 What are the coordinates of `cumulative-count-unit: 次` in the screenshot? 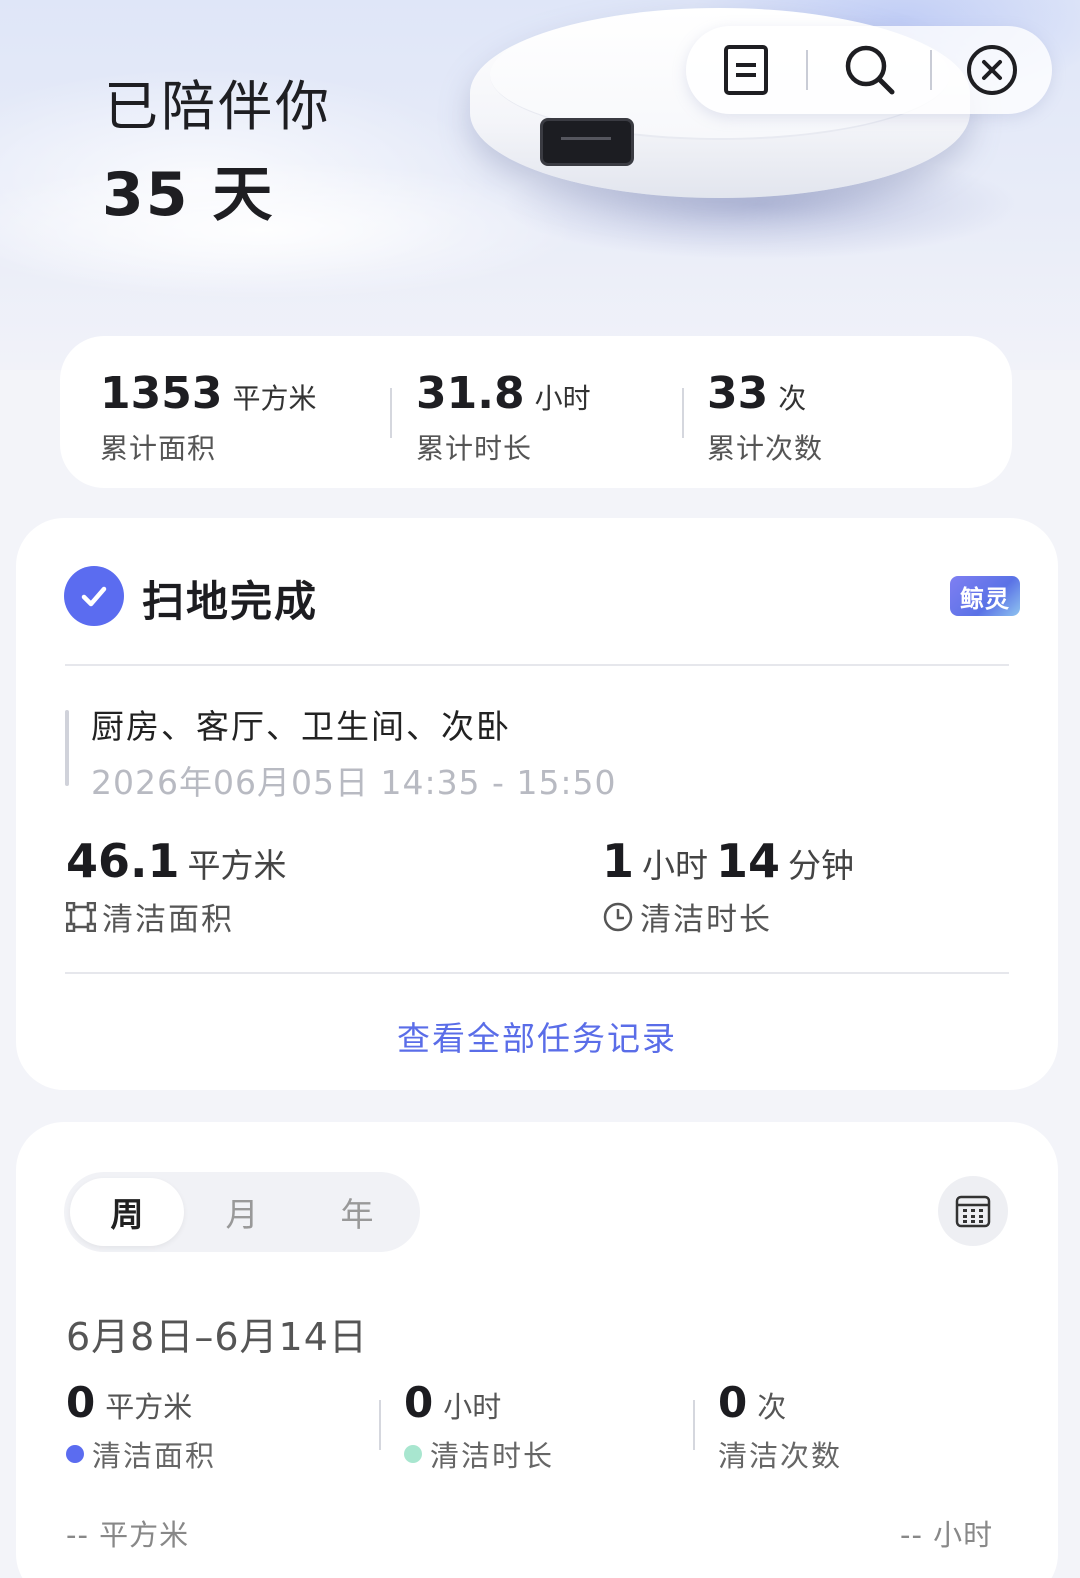 It's located at (792, 398).